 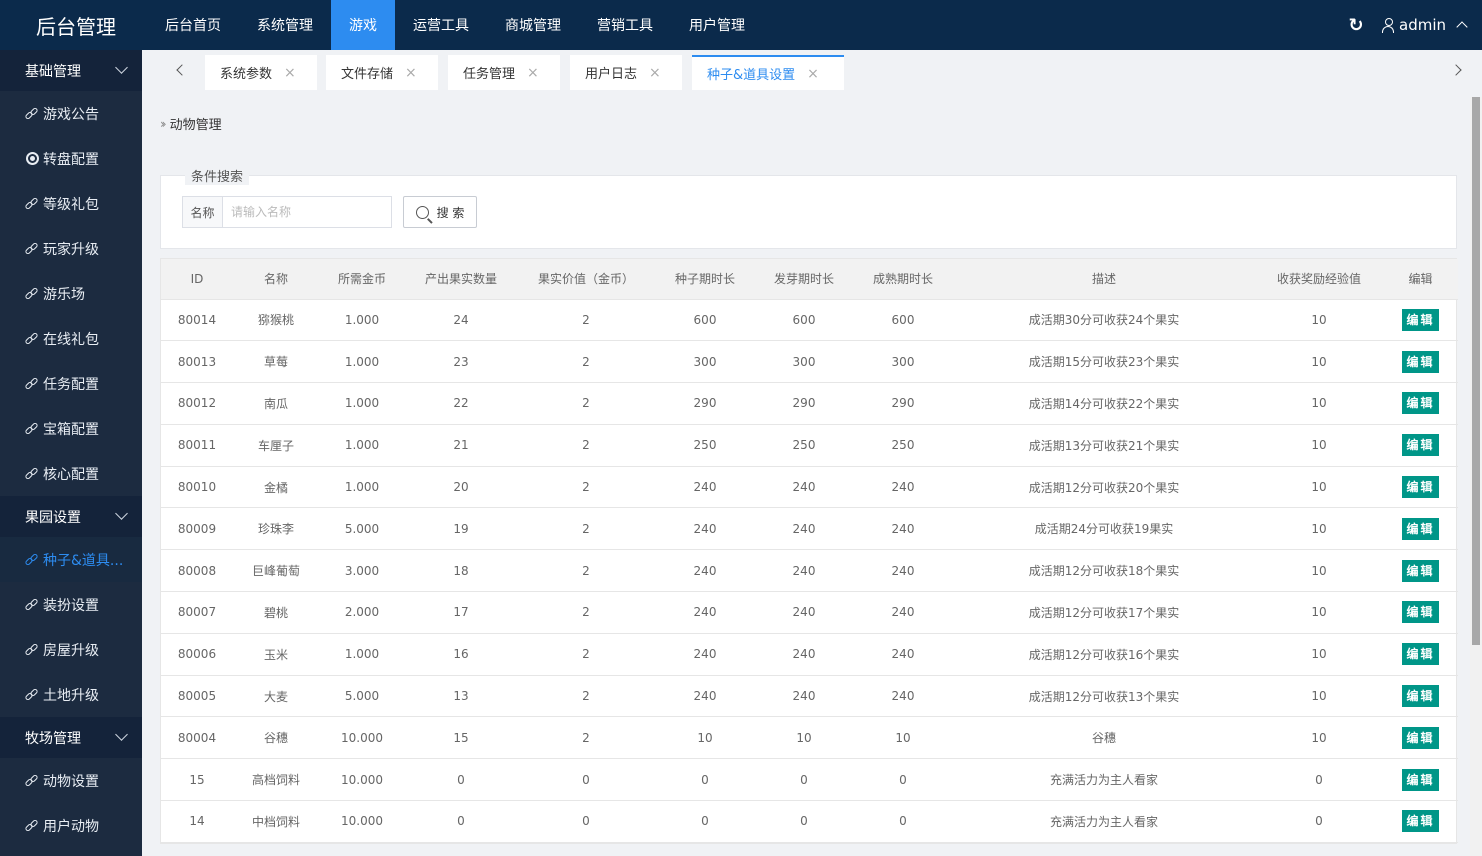 I want to click on sidebar-item: 游戏公告, so click(x=71, y=113).